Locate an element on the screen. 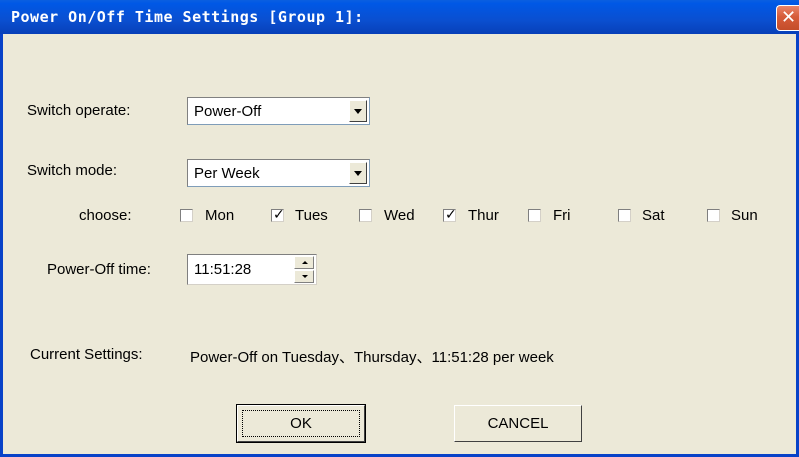 Image resolution: width=799 pixels, height=457 pixels. day-checkbox-sat is located at coordinates (624, 215).